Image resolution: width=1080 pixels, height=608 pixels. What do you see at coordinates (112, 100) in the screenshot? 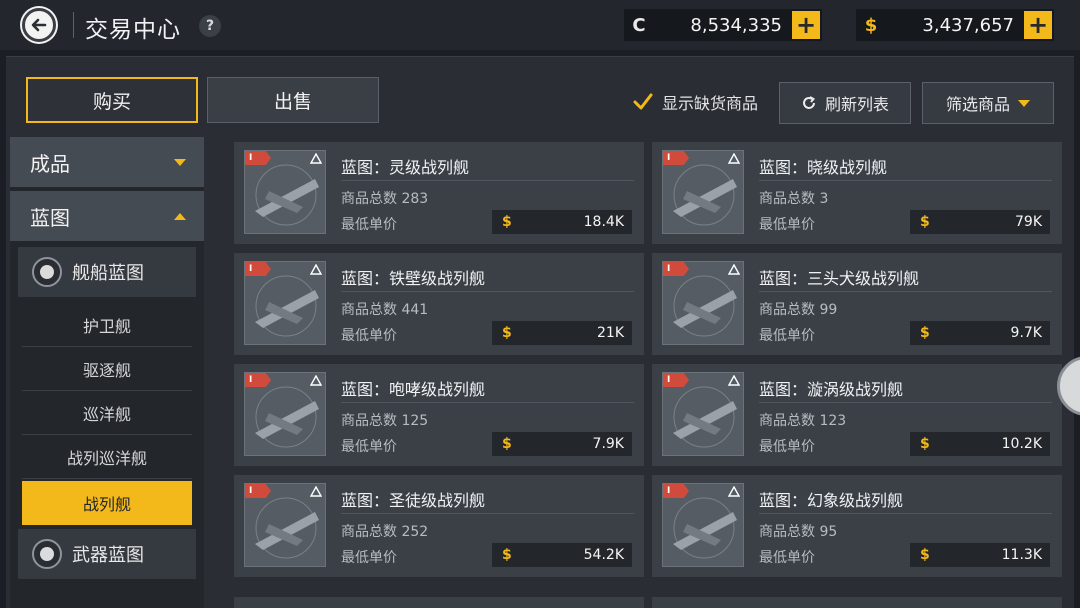
I see `tab-buy: 购买` at bounding box center [112, 100].